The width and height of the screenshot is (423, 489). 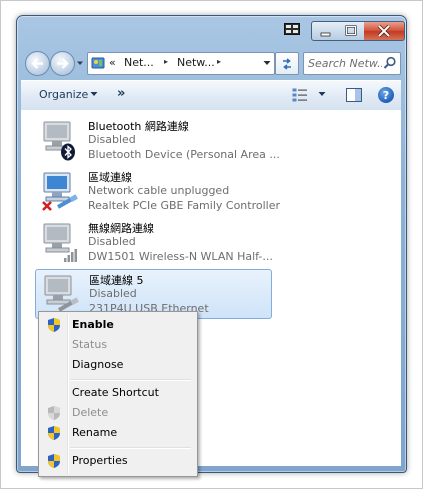 I want to click on menu-item-label: Rename, so click(x=95, y=432).